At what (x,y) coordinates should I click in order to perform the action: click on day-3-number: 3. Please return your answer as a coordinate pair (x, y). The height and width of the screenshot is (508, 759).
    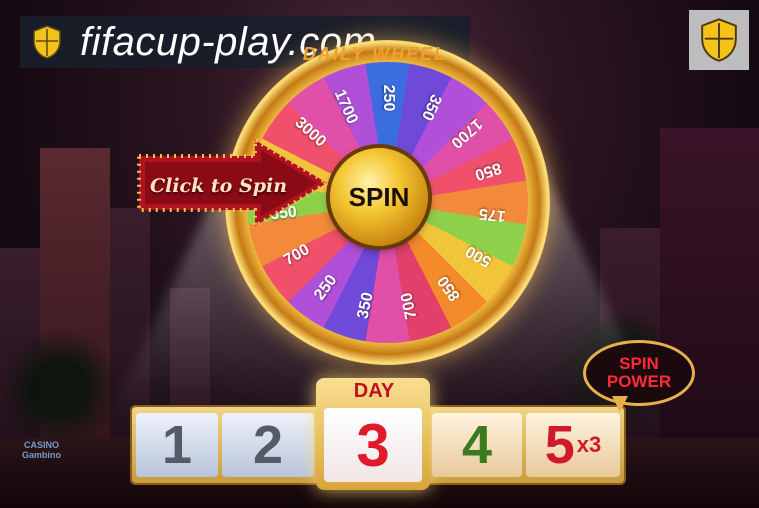
    Looking at the image, I should click on (373, 445).